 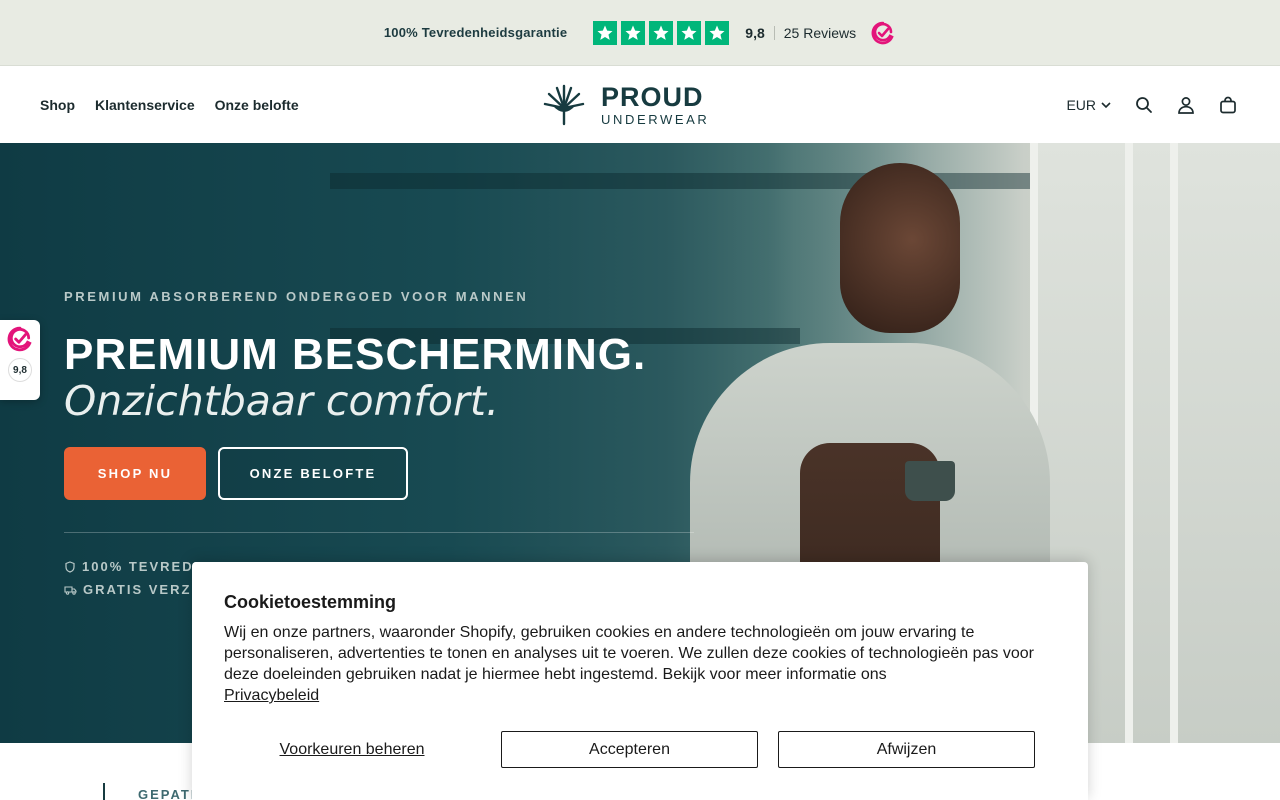 What do you see at coordinates (930, 481) in the screenshot?
I see `hero-image-cup` at bounding box center [930, 481].